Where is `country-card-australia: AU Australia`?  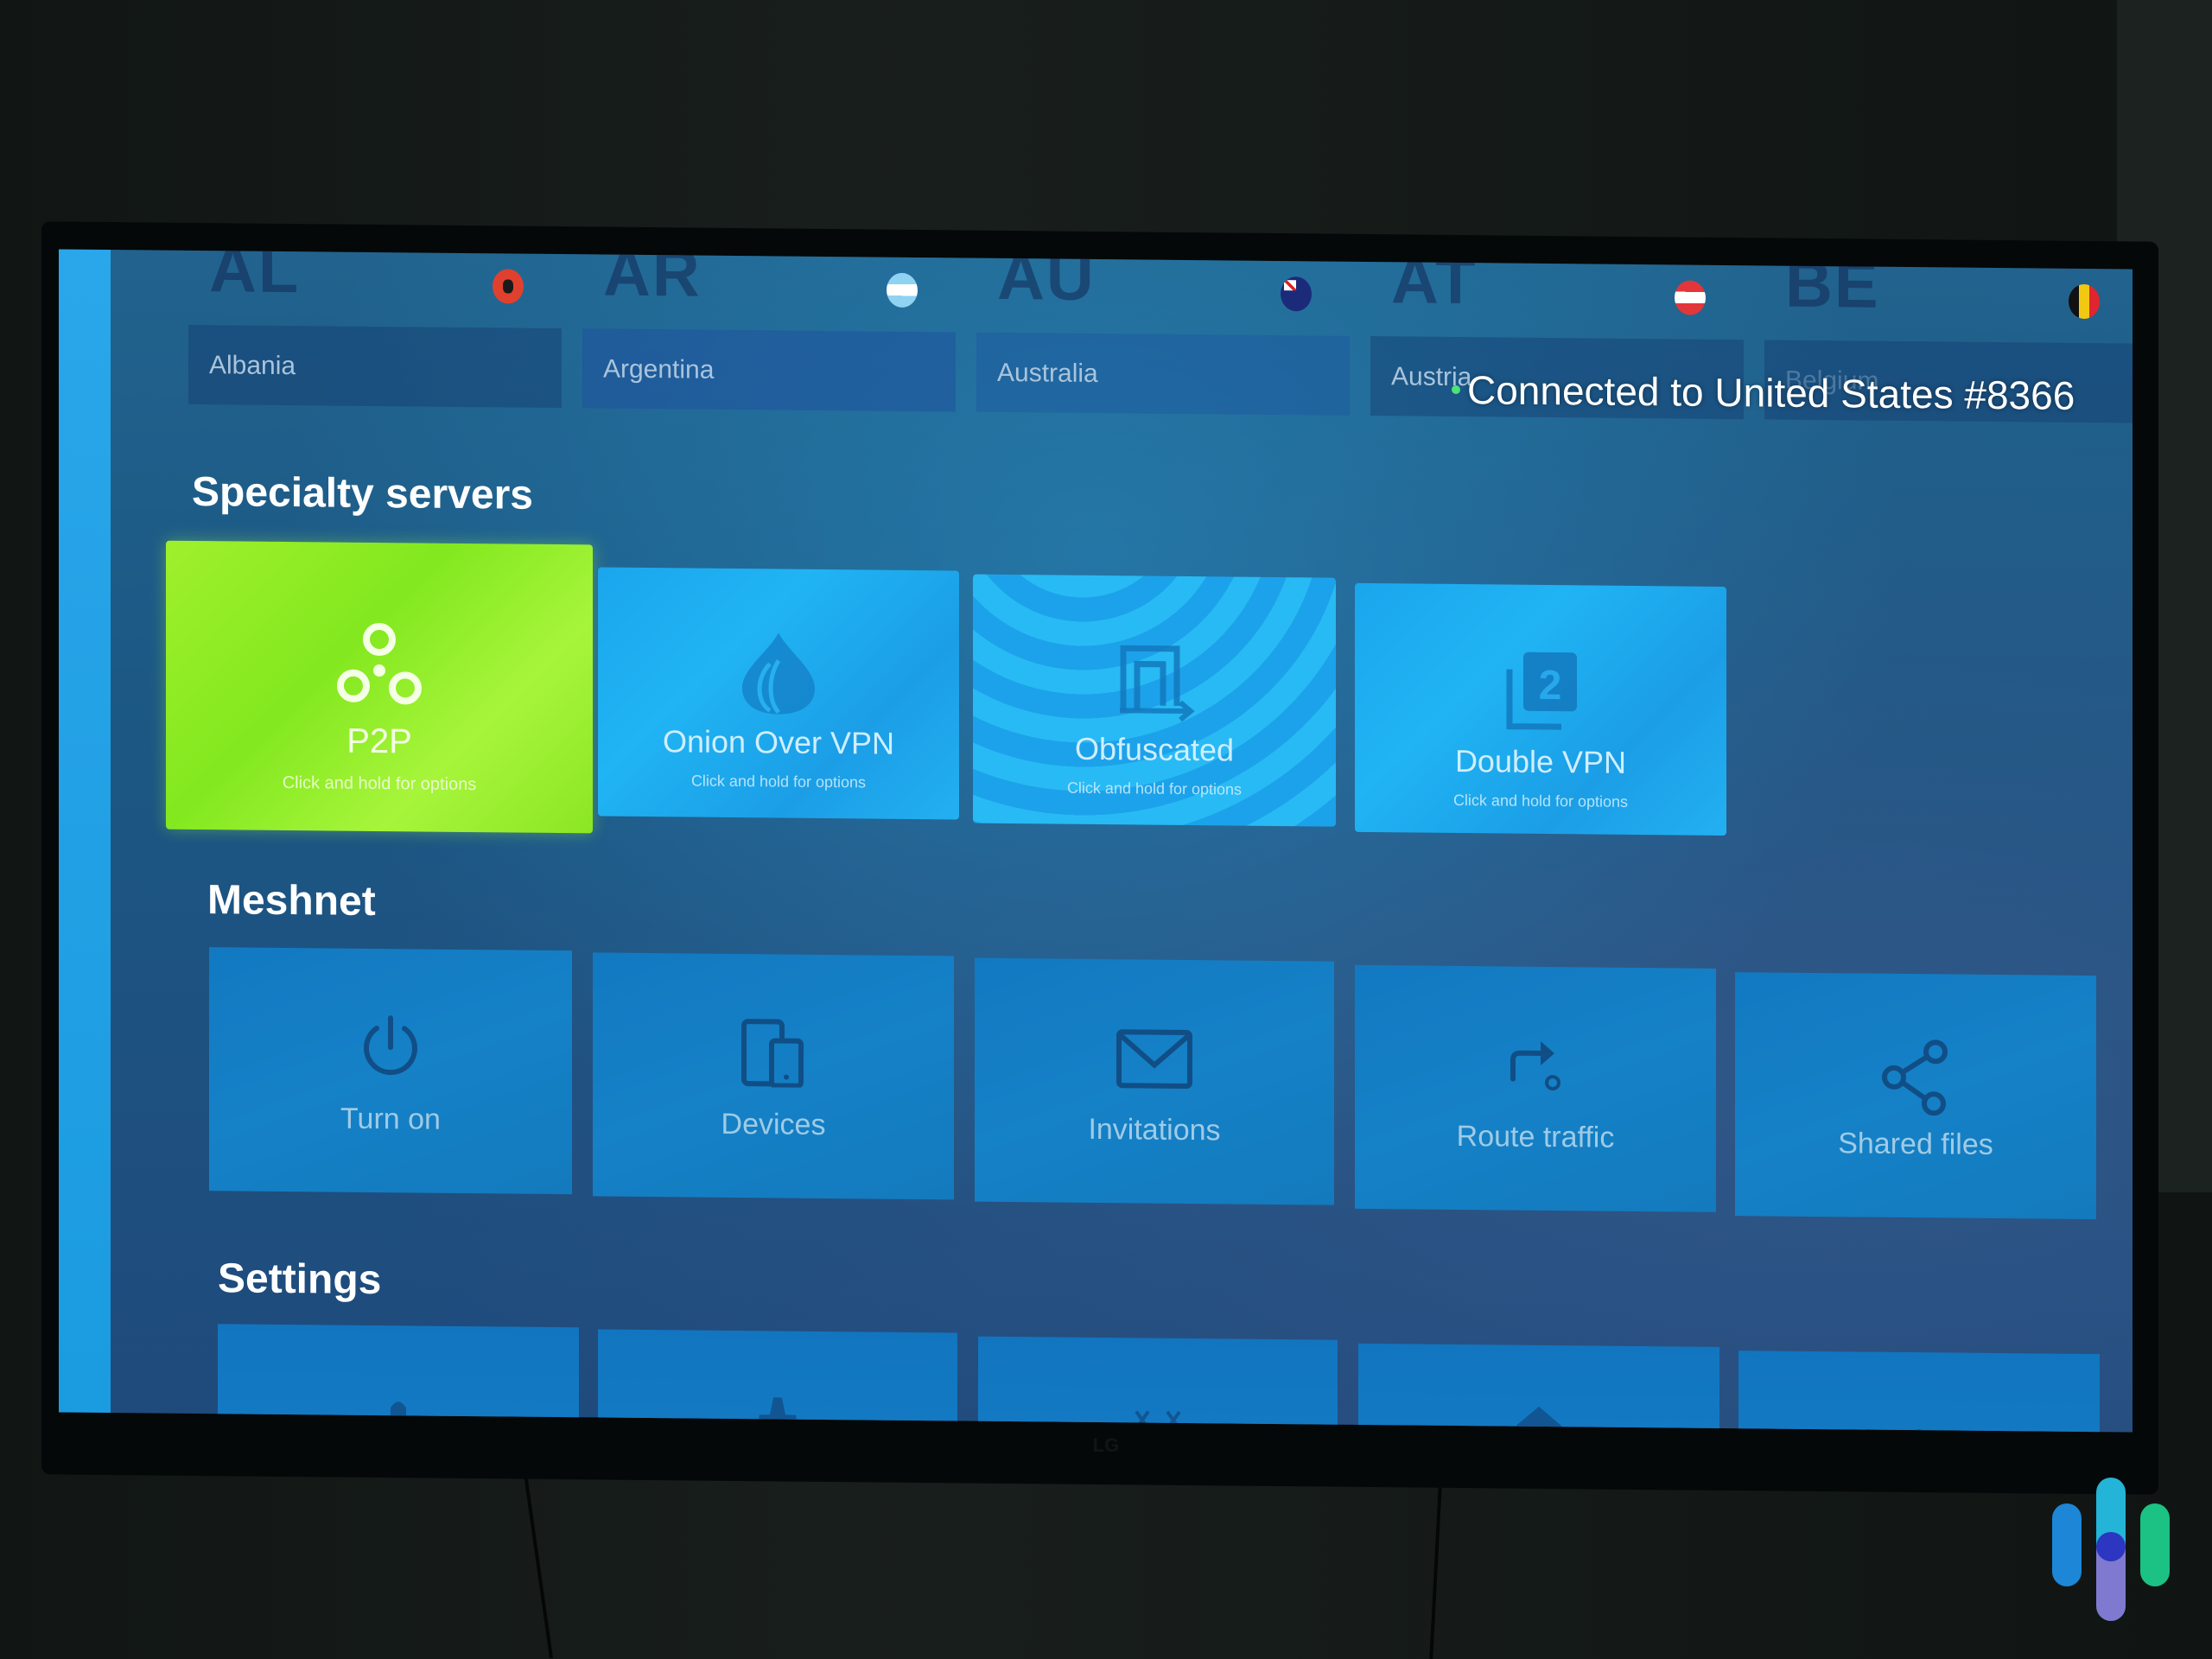 country-card-australia: AU Australia is located at coordinates (1163, 337).